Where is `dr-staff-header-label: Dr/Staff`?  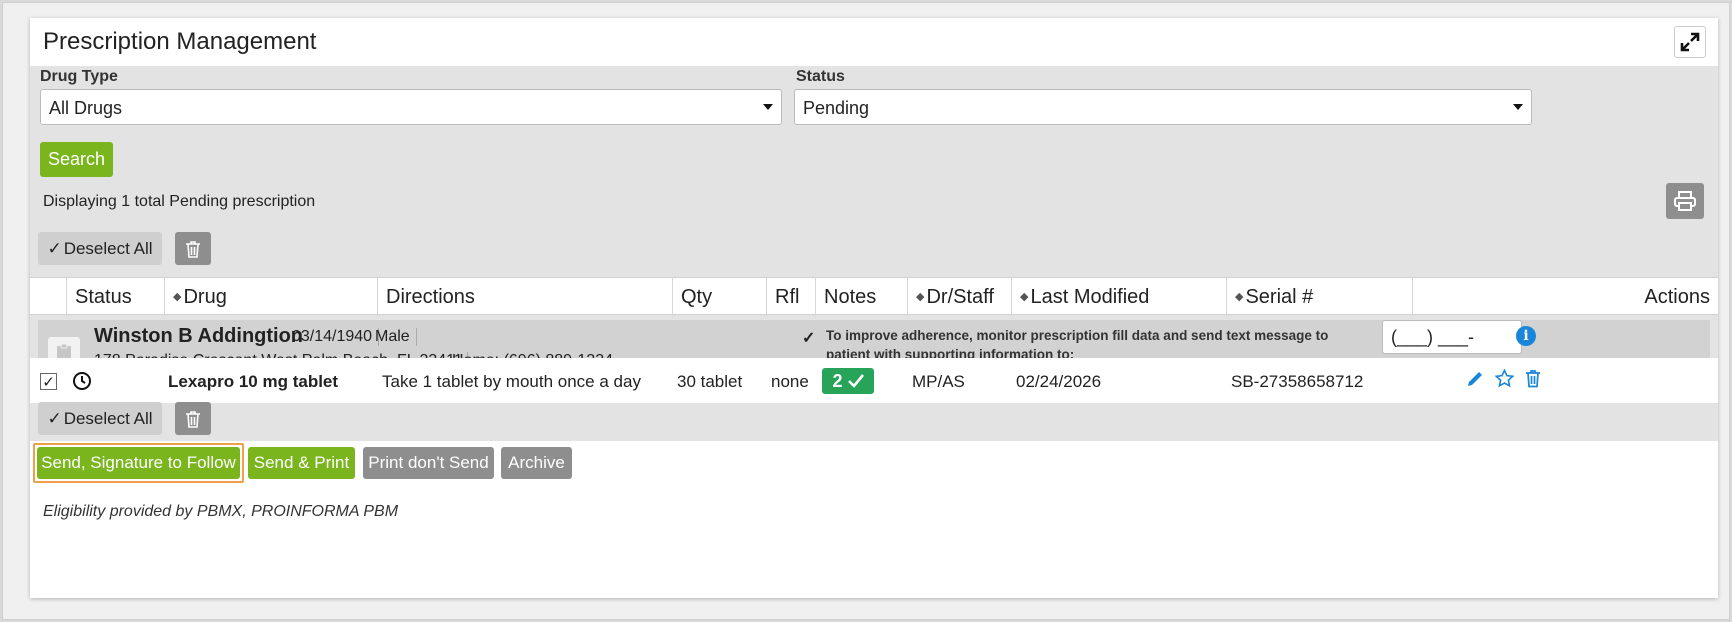
dr-staff-header-label: Dr/Staff is located at coordinates (960, 297).